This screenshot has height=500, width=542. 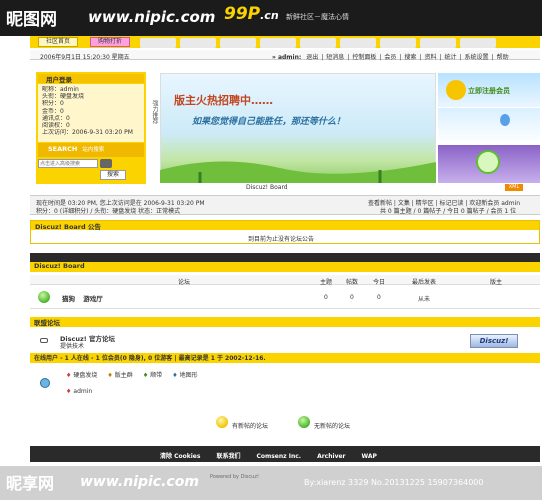 I want to click on search-input, so click(x=68, y=163).